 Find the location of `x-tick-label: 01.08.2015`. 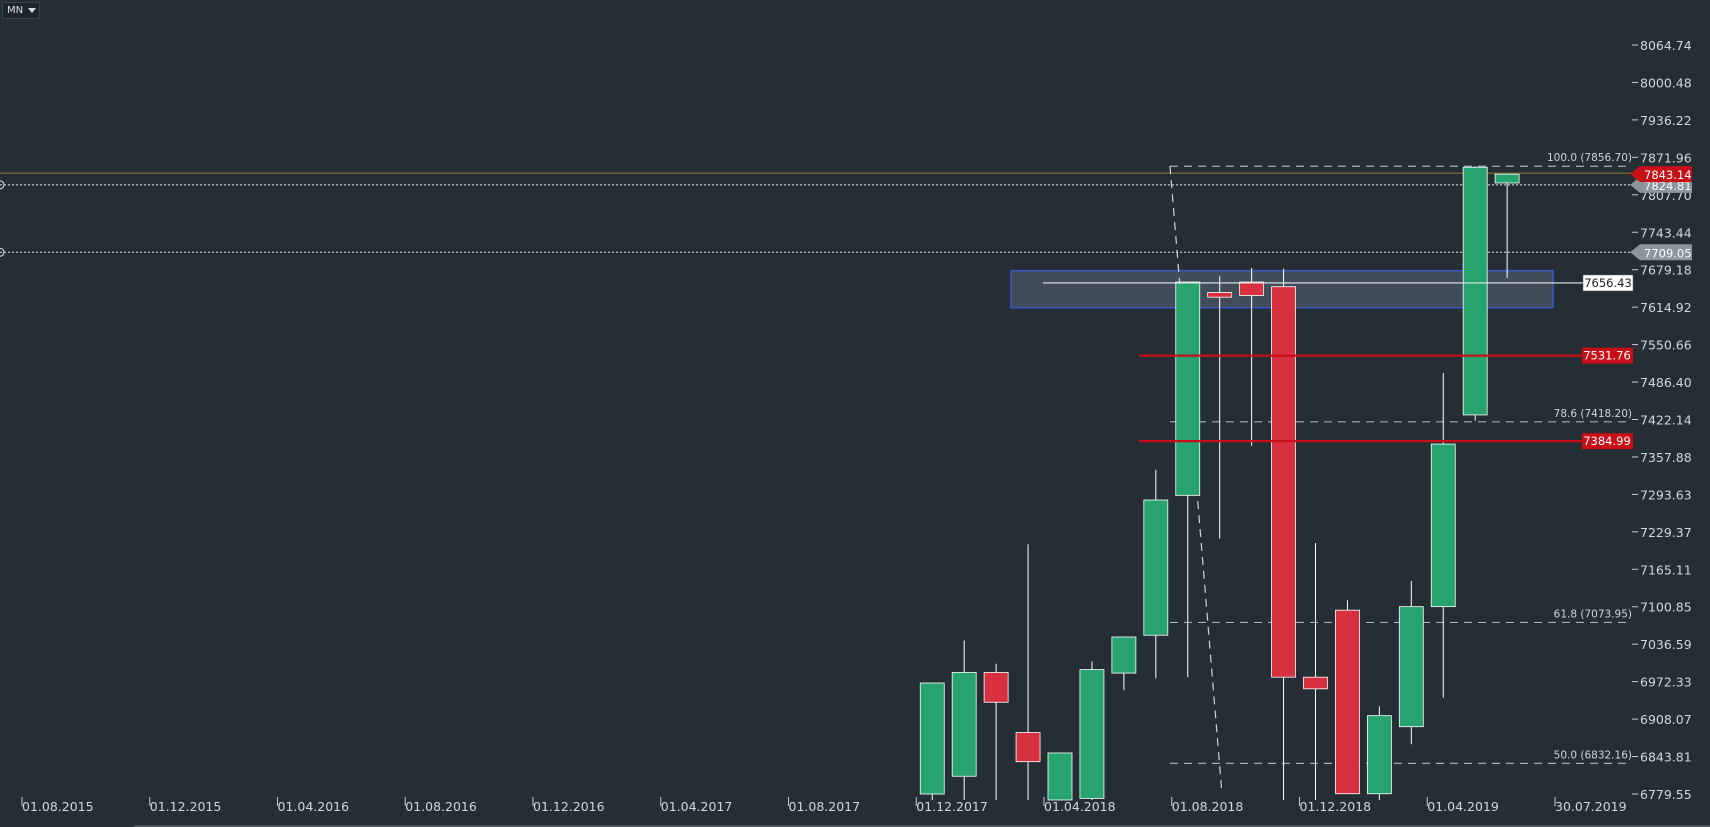

x-tick-label: 01.08.2015 is located at coordinates (58, 806).